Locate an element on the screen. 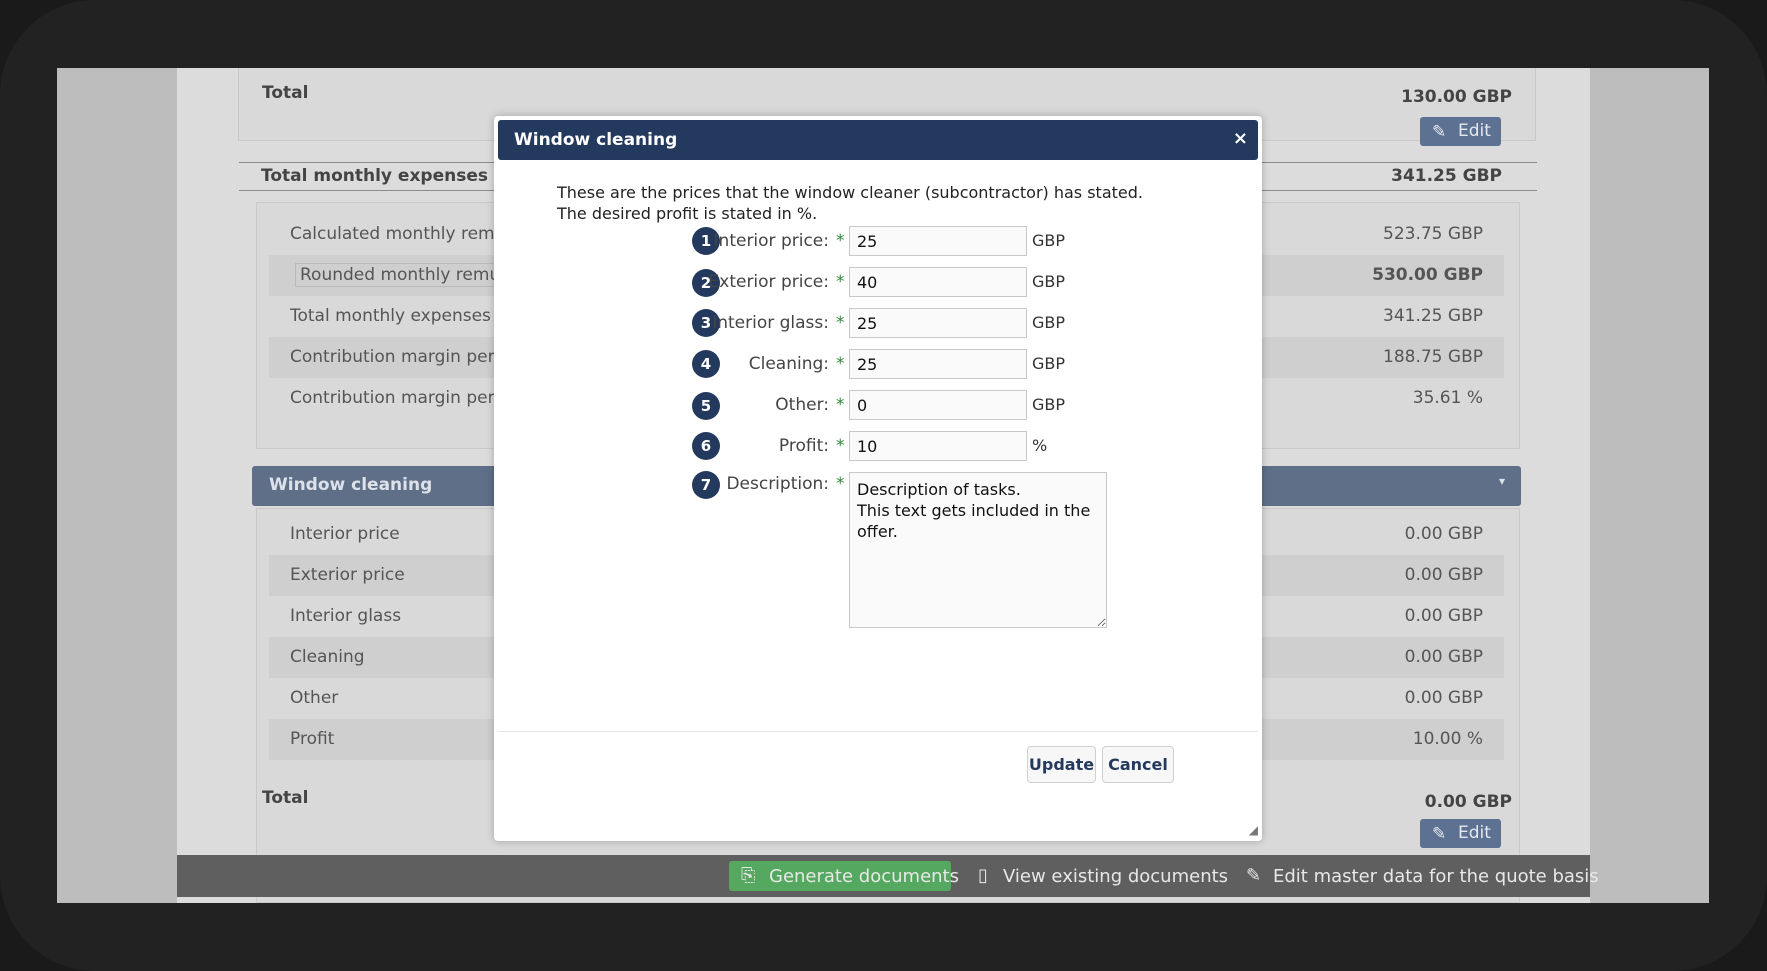  summary-row-label: Calculated monthly remune is located at coordinates (408, 234).